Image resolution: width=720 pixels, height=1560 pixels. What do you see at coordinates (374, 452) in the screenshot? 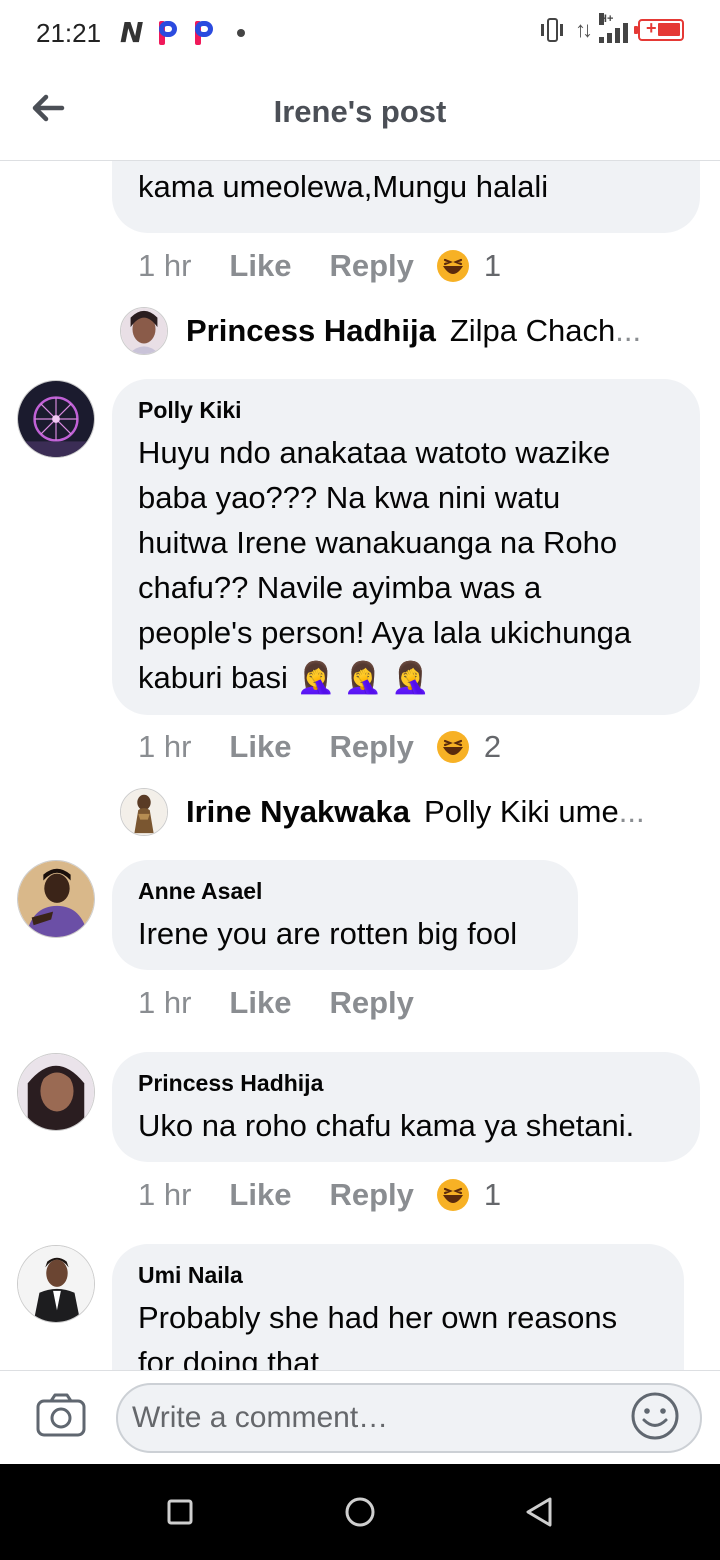
I see `comment-text-line: Huyu ndo anakataa watoto wazike` at bounding box center [374, 452].